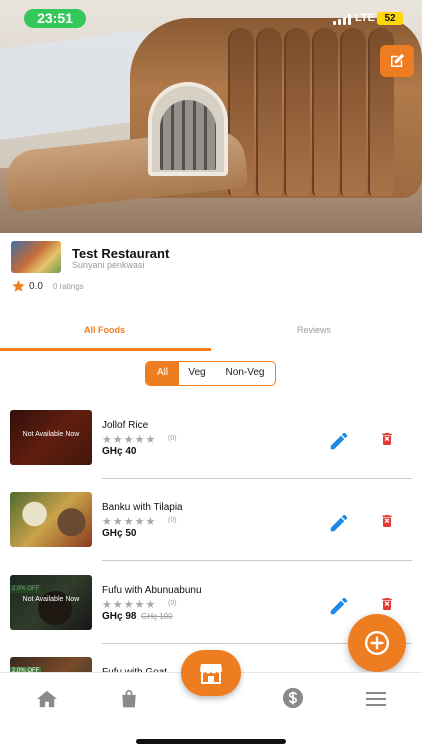 This screenshot has height=750, width=422. I want to click on food-price: GHç 98, so click(119, 616).